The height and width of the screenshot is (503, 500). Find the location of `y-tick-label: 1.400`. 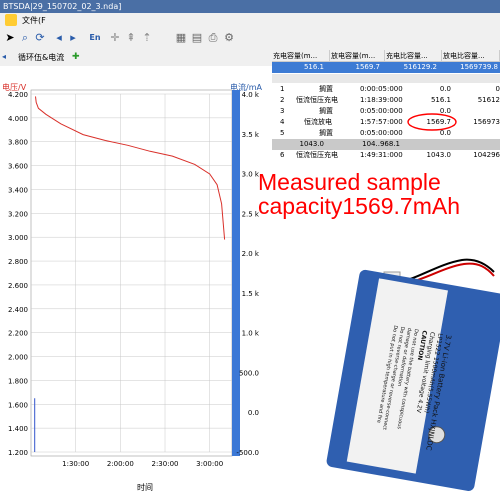

y-tick-label: 1.400 is located at coordinates (18, 429).